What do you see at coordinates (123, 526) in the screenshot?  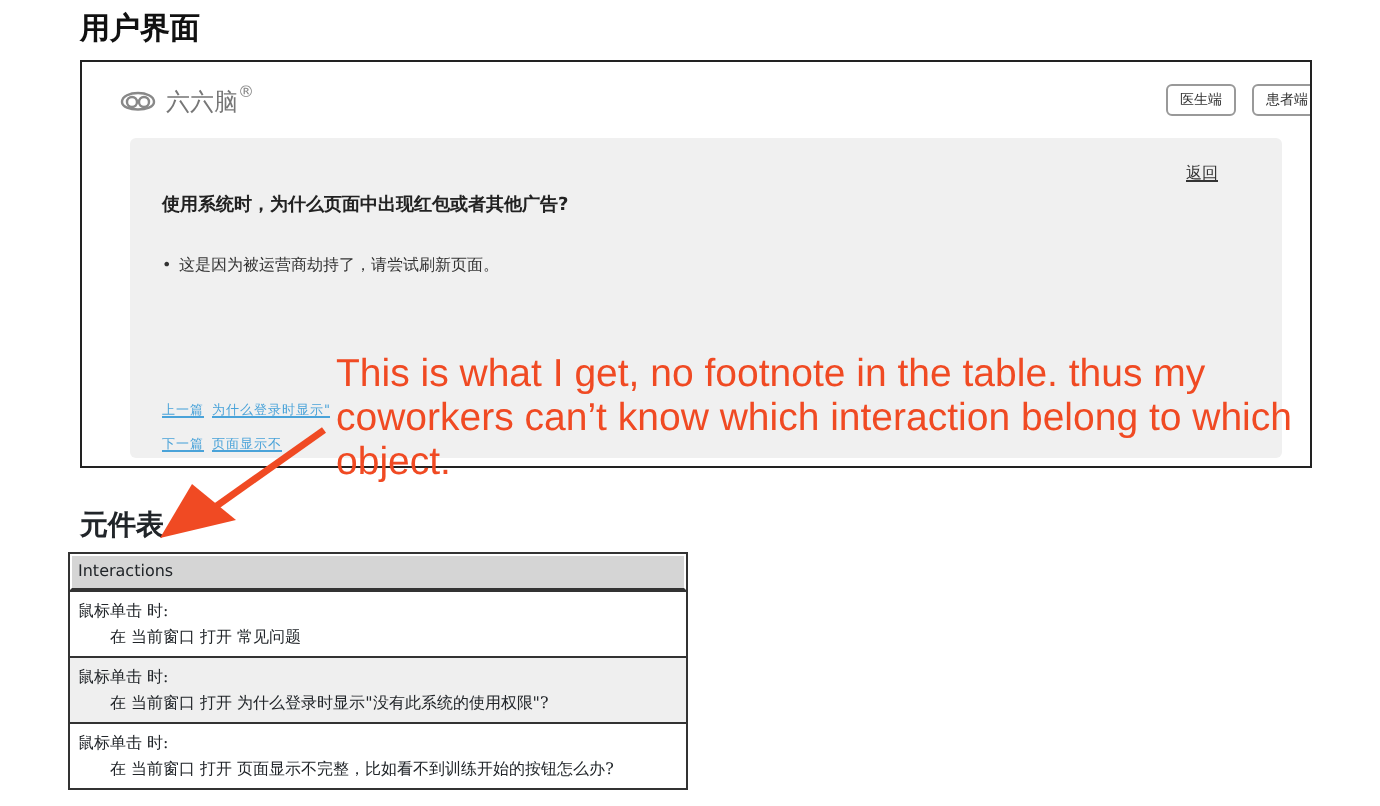 I see `table-title: 元件表` at bounding box center [123, 526].